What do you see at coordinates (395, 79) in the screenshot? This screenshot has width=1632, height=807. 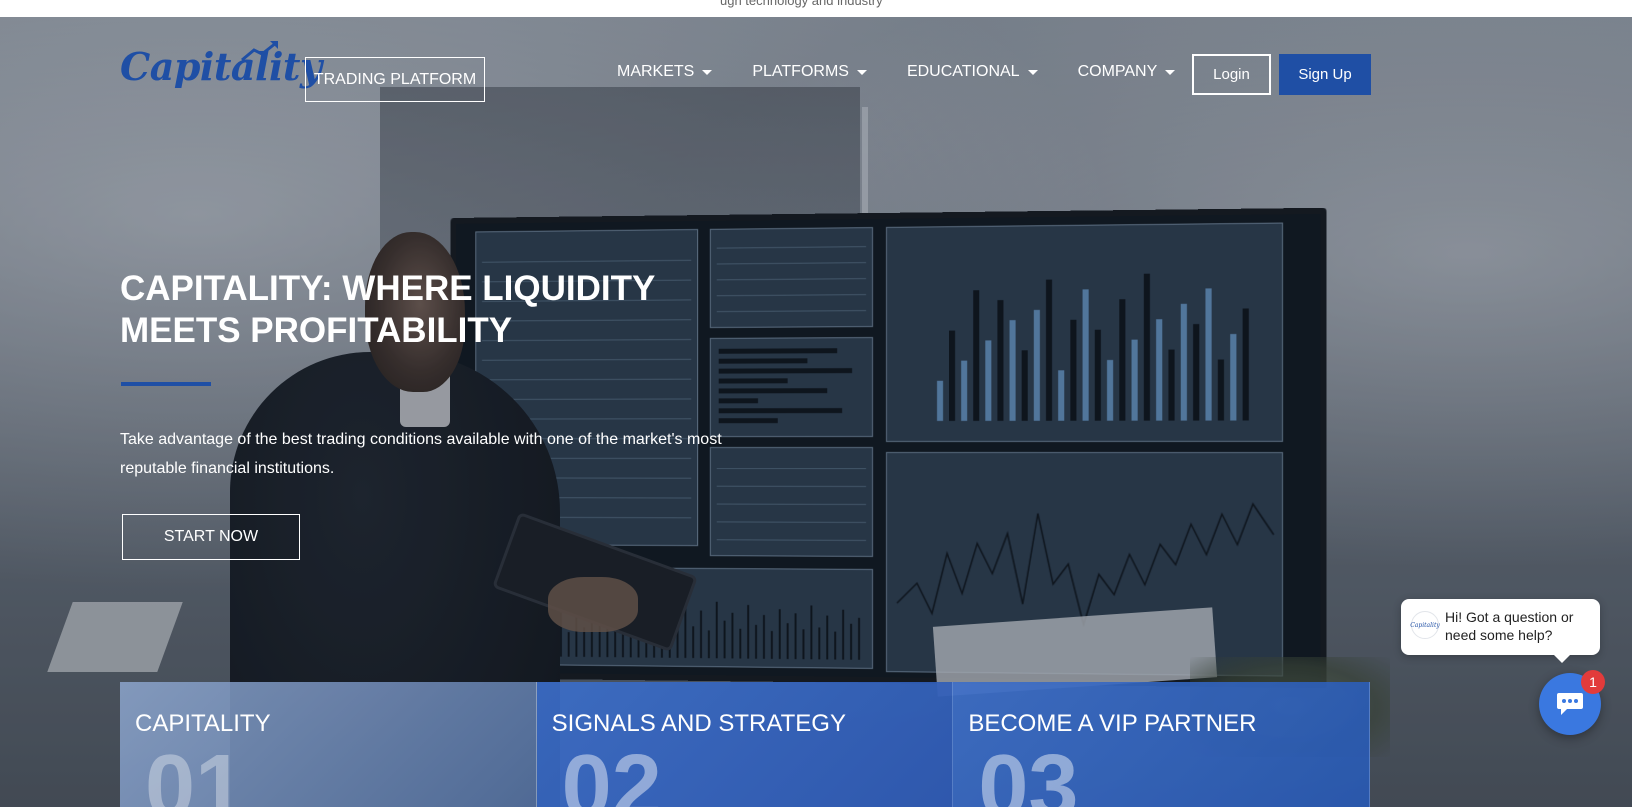 I see `trading-platform-button: TRADING PLATFORM` at bounding box center [395, 79].